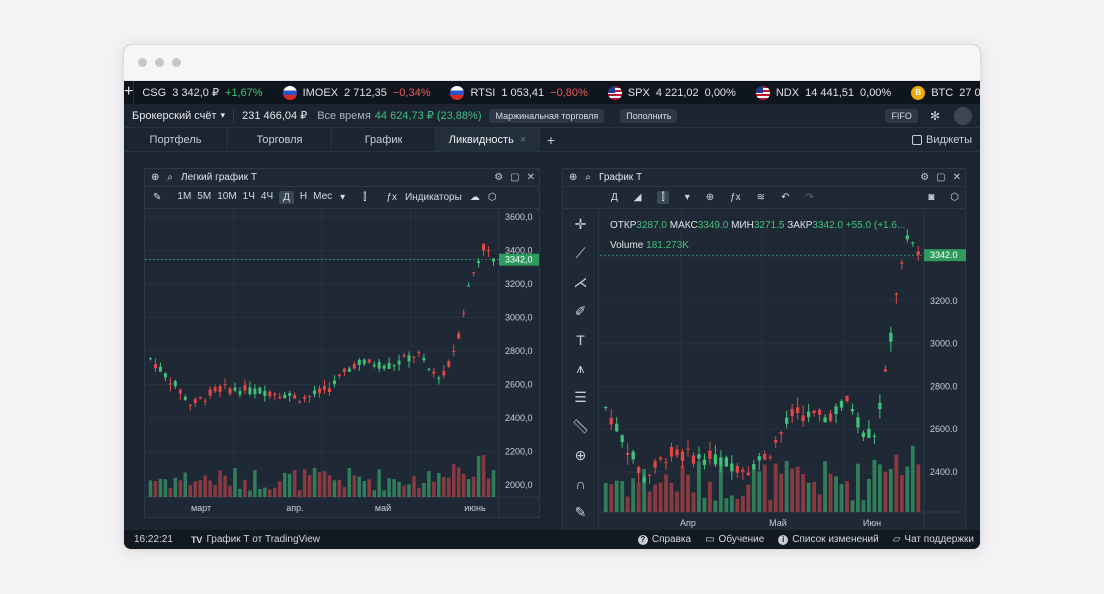  Describe the element at coordinates (944, 255) in the screenshot. I see `last-price-label: 3342.0` at that location.